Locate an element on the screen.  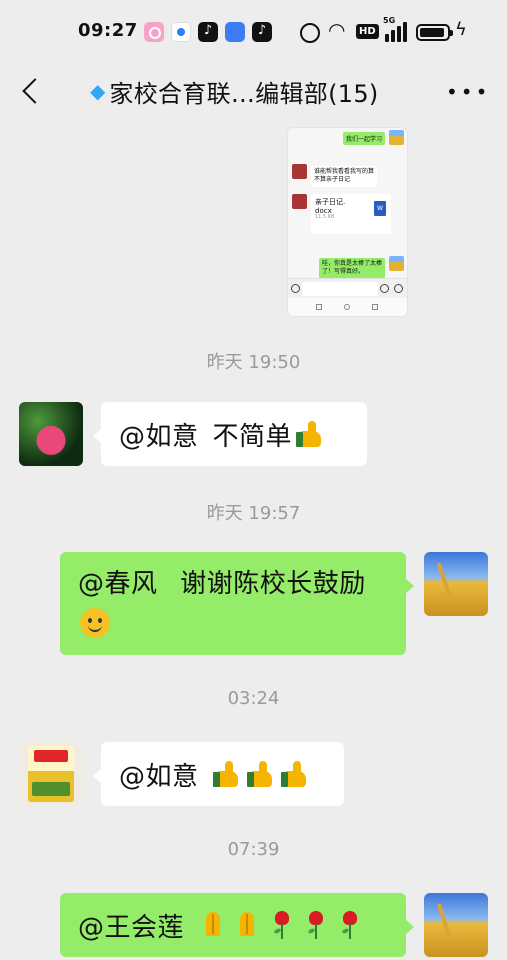
mention: @春风 is located at coordinates (118, 584).